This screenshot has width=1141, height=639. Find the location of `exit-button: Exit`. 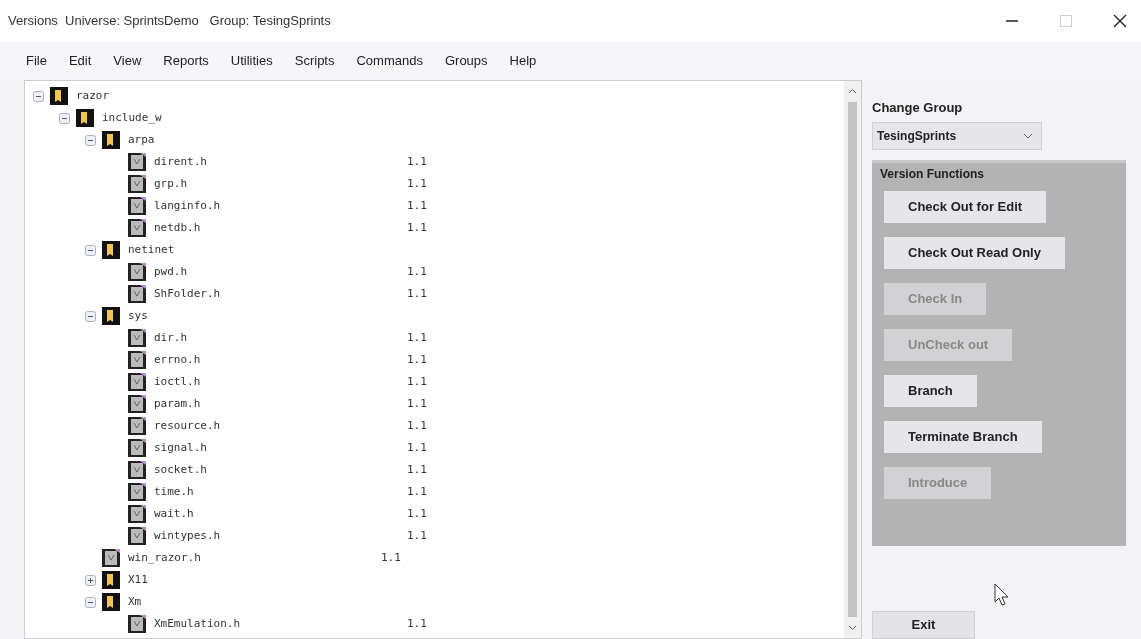

exit-button: Exit is located at coordinates (923, 625).